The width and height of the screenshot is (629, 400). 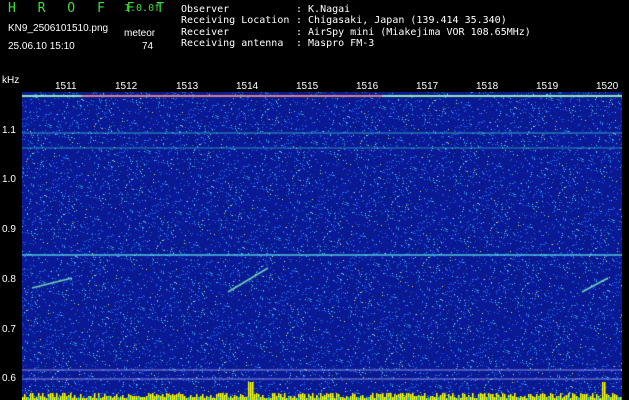 I want to click on time-tick: 1517, so click(x=427, y=86).